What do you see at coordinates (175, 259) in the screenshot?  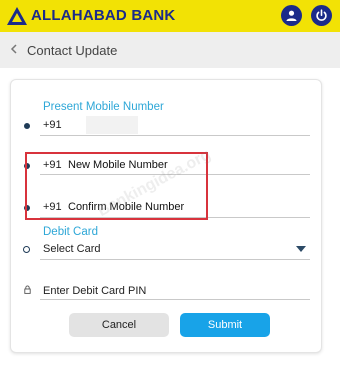 I see `debit-card-underline` at bounding box center [175, 259].